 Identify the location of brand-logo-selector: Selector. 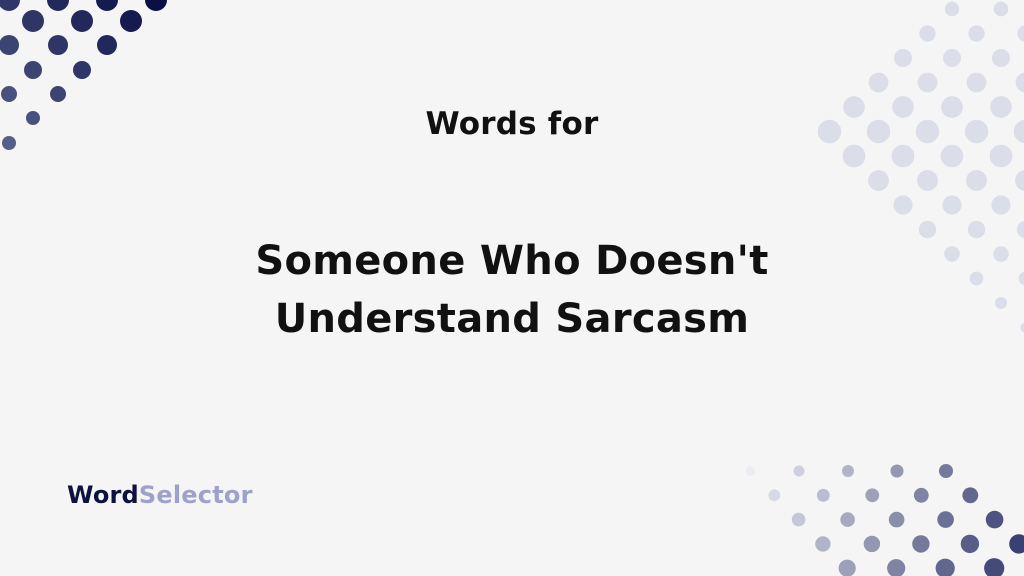
(195, 495).